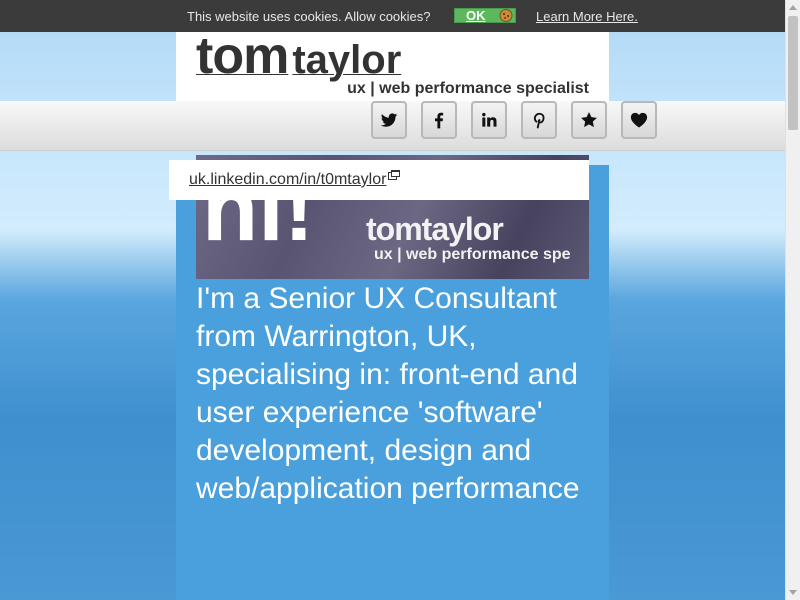  What do you see at coordinates (468, 88) in the screenshot?
I see `site-tagline: ux | web performance specialist` at bounding box center [468, 88].